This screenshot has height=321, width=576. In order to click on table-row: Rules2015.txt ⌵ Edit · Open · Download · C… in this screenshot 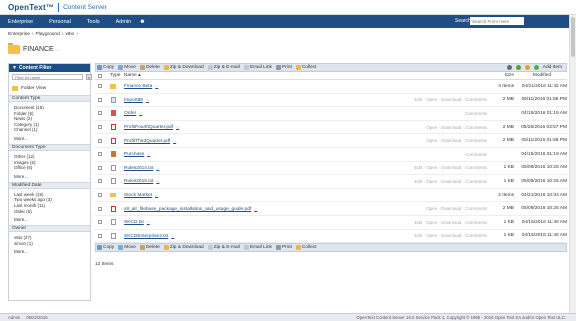, I will do `click(331, 182)`.